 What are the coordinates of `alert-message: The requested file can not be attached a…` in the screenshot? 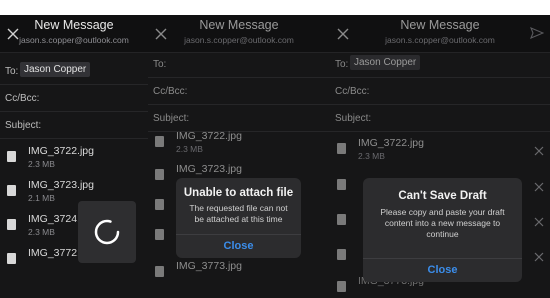 It's located at (238, 213).